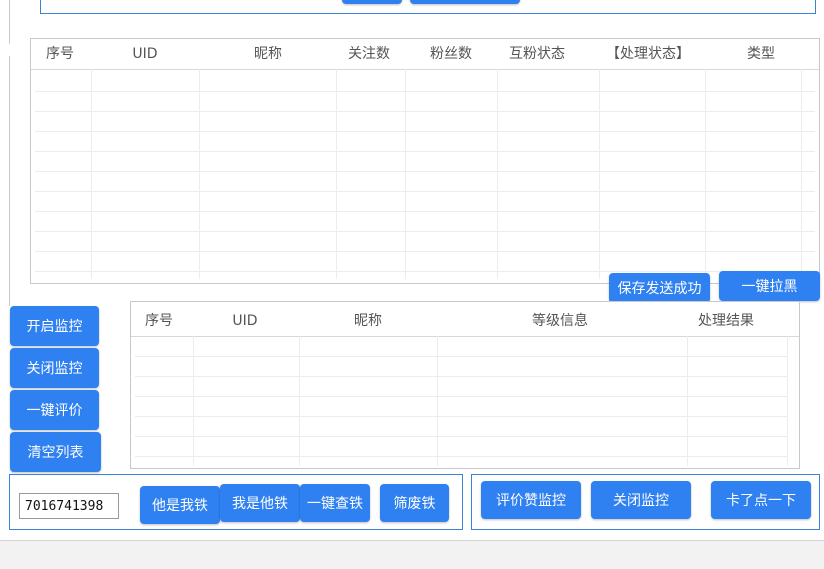 The height and width of the screenshot is (569, 824). What do you see at coordinates (268, 54) in the screenshot?
I see `fans-col-nickname: 昵称` at bounding box center [268, 54].